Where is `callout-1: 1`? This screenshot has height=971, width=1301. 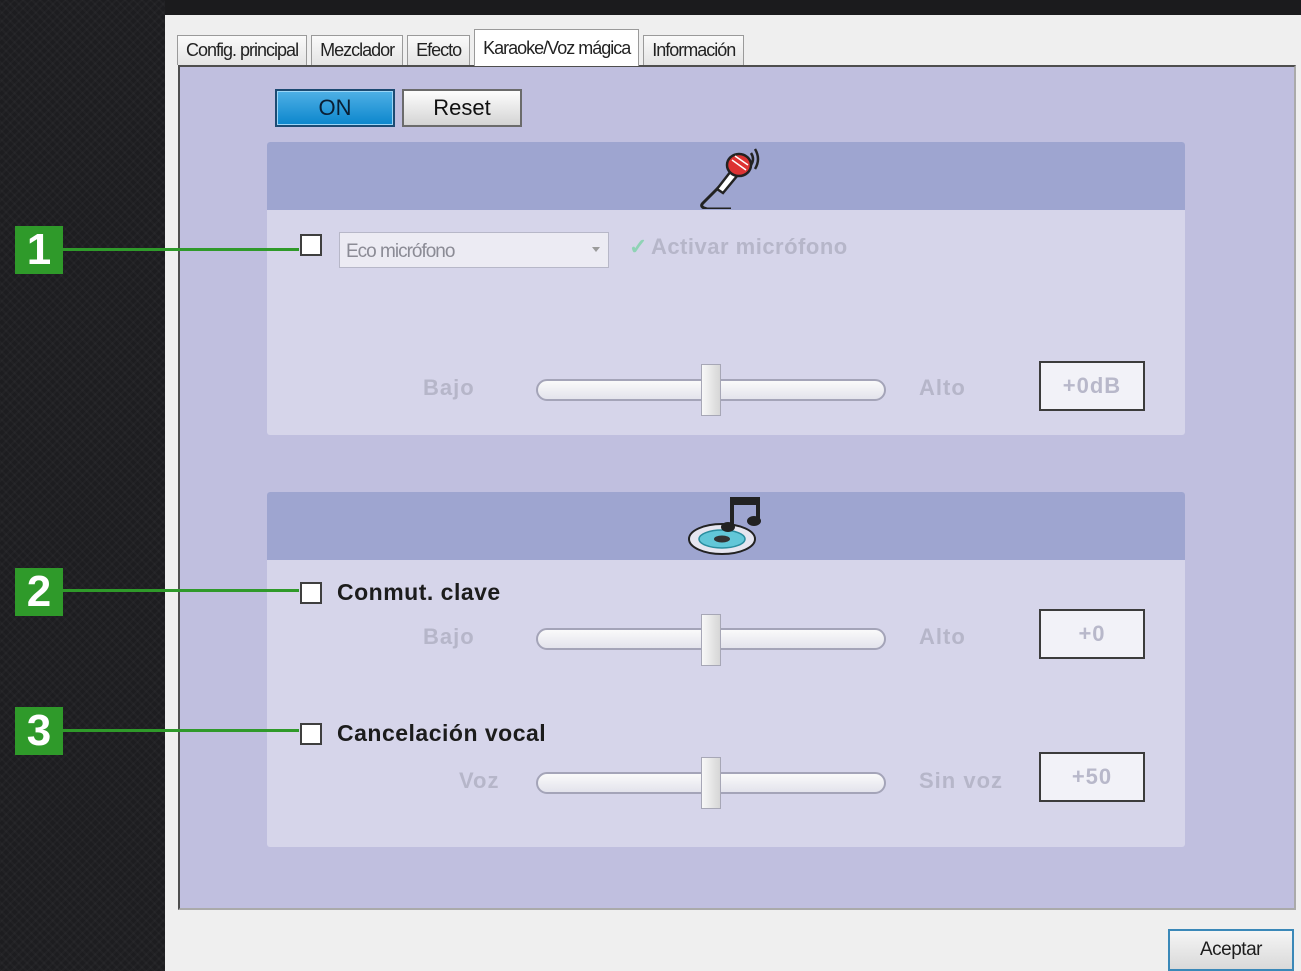 callout-1: 1 is located at coordinates (39, 250).